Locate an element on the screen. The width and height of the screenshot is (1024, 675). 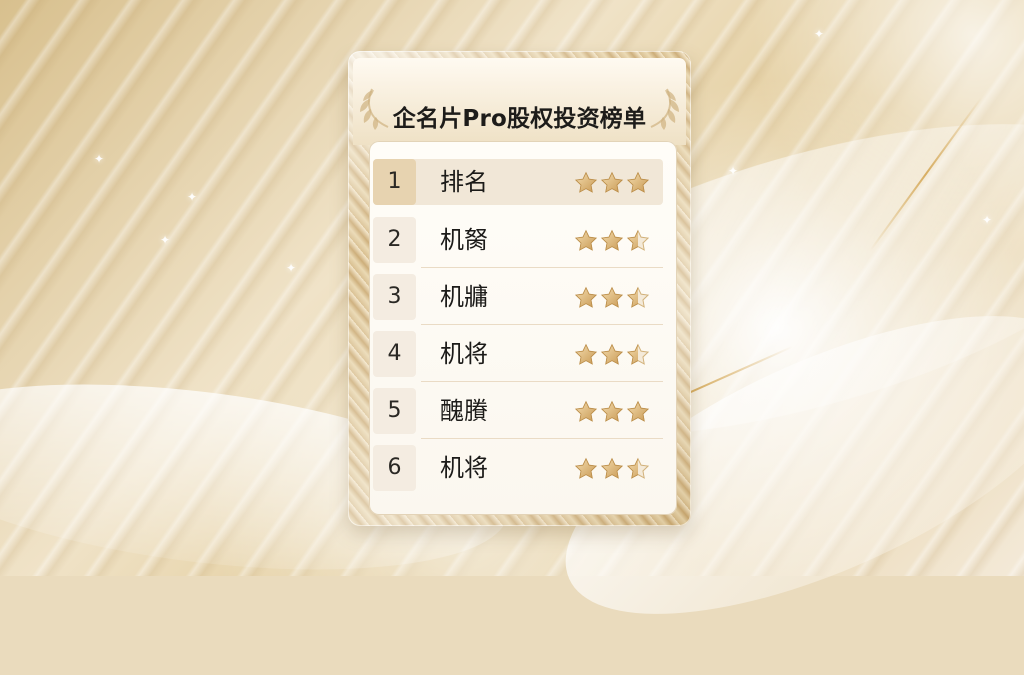
ranking-row: 5 醜賸 is located at coordinates (518, 413).